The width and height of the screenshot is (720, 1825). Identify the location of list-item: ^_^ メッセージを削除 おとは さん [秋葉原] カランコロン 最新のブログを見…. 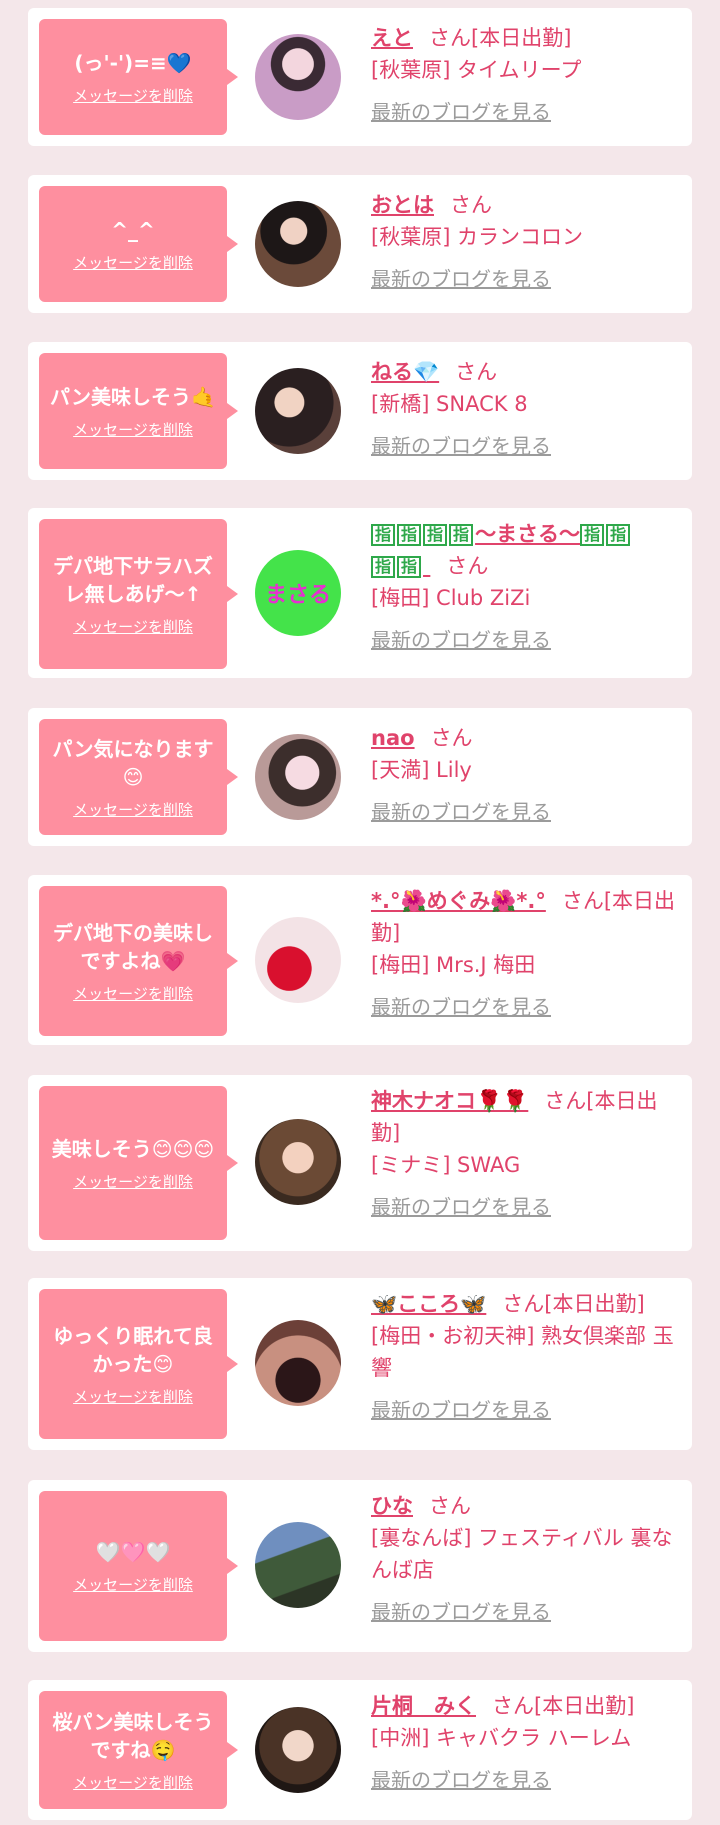
(360, 244).